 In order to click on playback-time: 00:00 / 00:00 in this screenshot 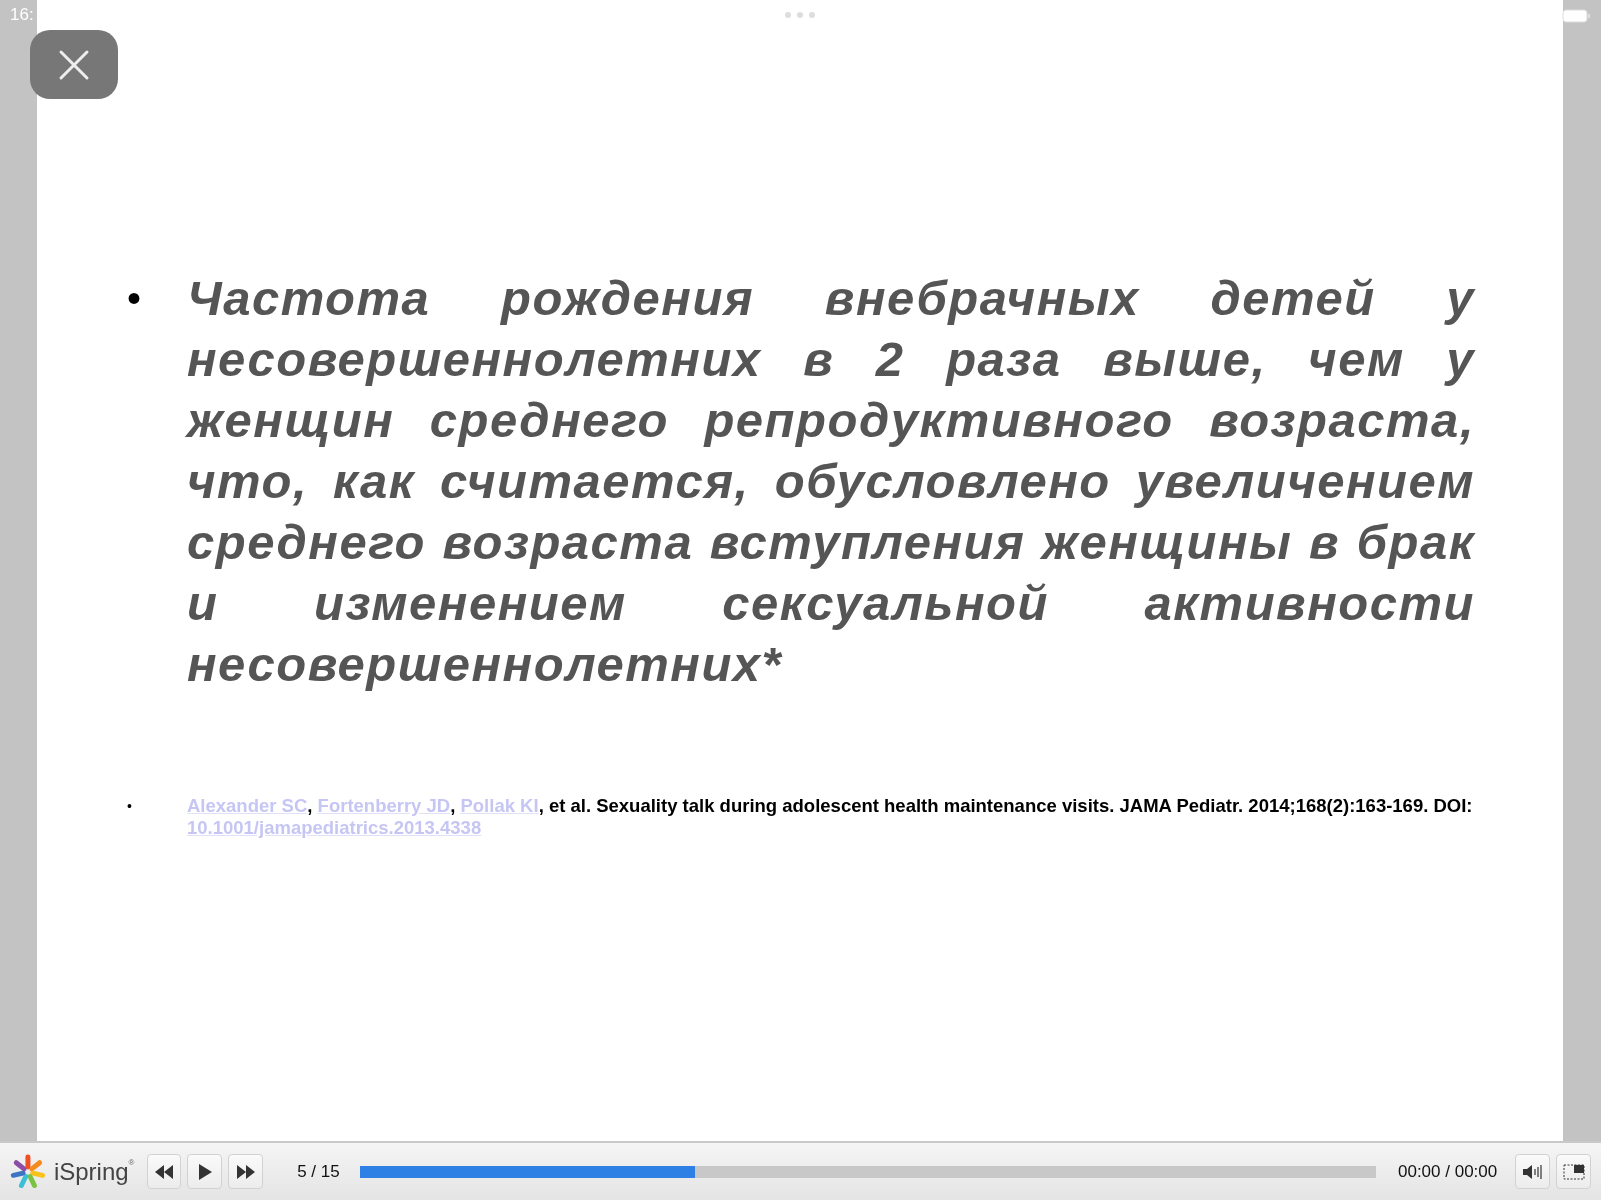, I will do `click(1447, 1171)`.